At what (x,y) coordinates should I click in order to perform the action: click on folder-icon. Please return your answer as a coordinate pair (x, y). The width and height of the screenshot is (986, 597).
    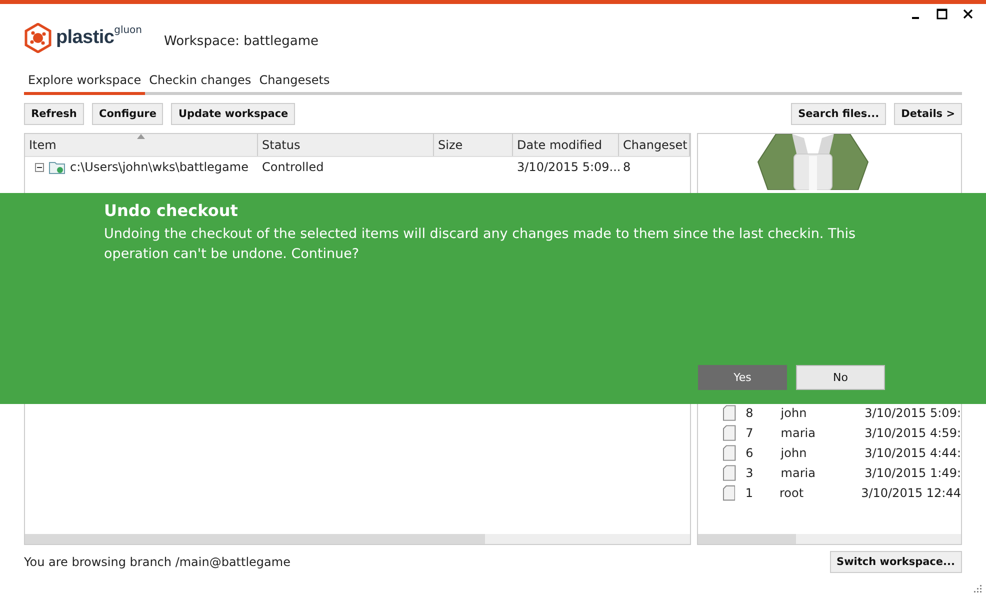
    Looking at the image, I should click on (57, 167).